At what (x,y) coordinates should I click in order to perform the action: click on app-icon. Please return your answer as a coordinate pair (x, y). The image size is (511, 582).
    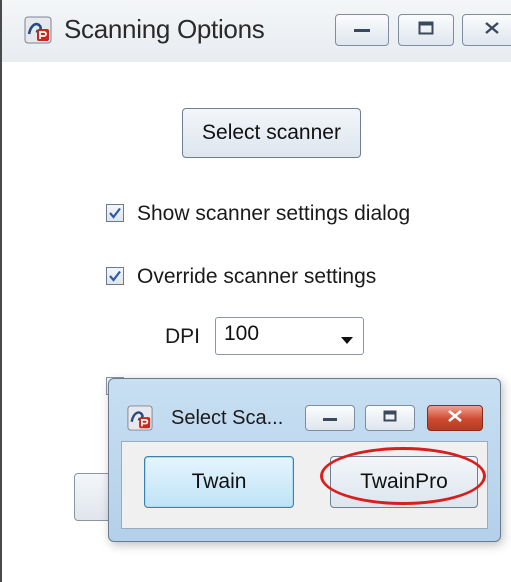
    Looking at the image, I should click on (38, 30).